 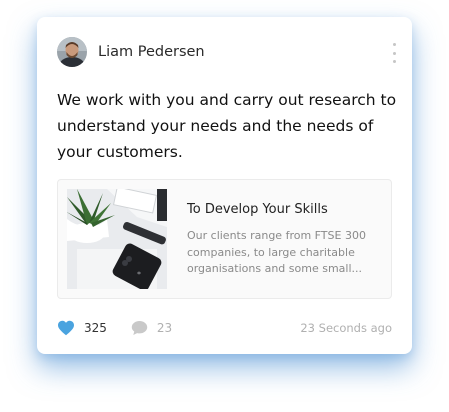 What do you see at coordinates (224, 328) in the screenshot?
I see `post-footer: 325 23 23 Seconds ago` at bounding box center [224, 328].